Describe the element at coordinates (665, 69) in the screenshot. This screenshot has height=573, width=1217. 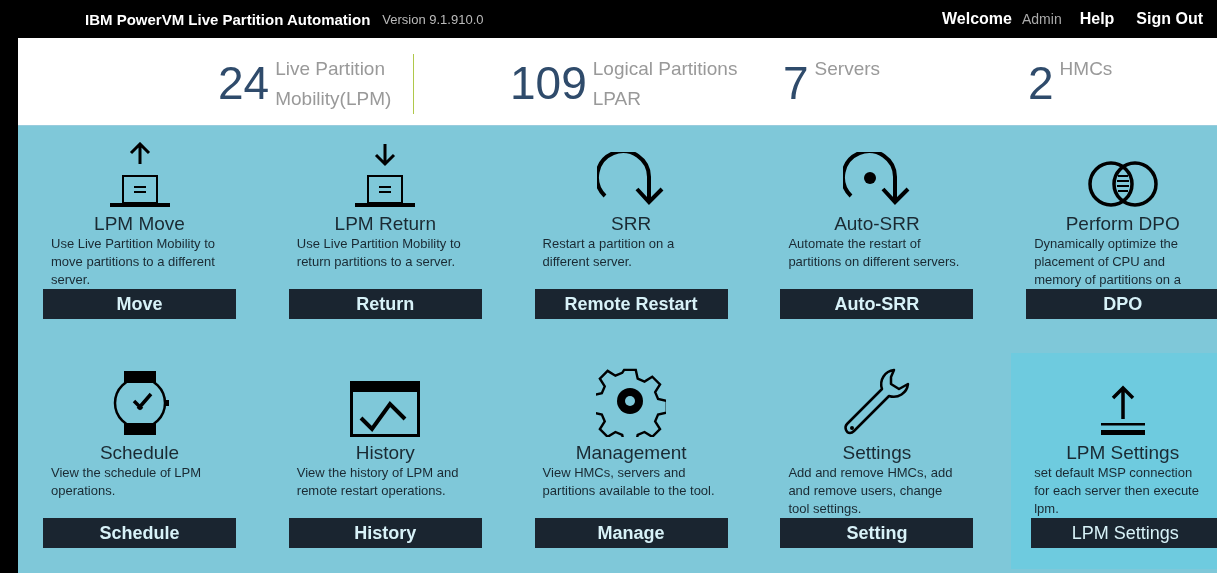
I see `stat-label: Logical Partitions` at that location.